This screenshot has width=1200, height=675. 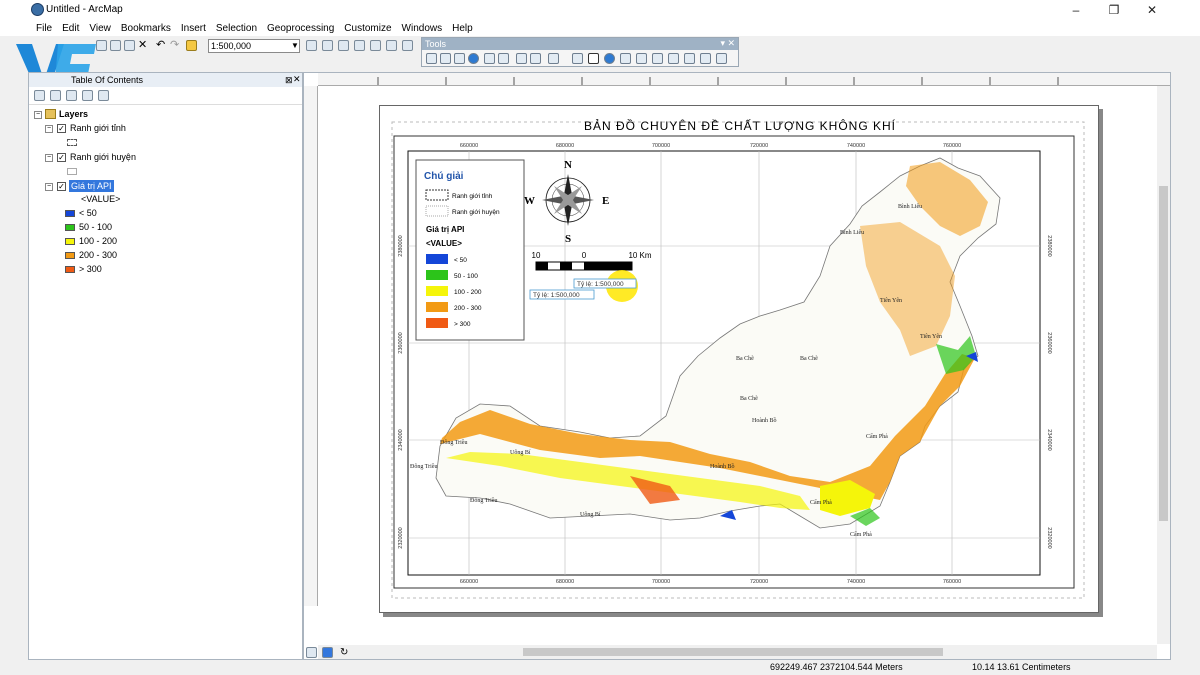 What do you see at coordinates (473, 58) in the screenshot?
I see `full-extent-icon` at bounding box center [473, 58].